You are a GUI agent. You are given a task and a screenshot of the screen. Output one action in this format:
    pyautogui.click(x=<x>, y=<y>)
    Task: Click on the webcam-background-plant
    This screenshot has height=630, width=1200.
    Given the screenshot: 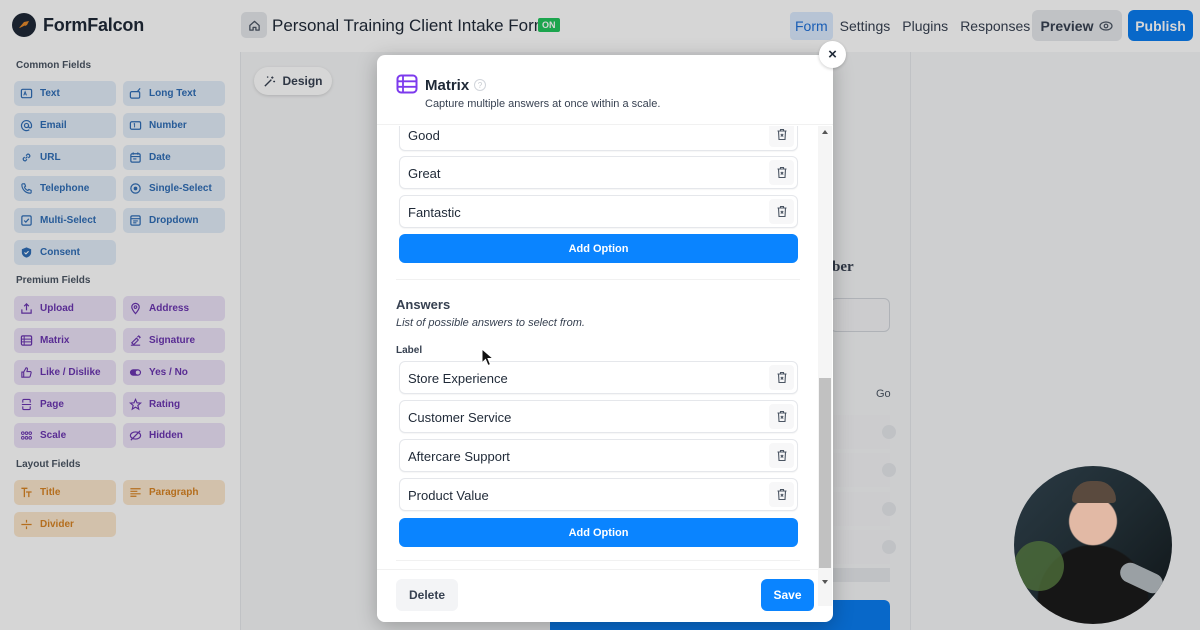 What is the action you would take?
    pyautogui.click(x=1039, y=566)
    